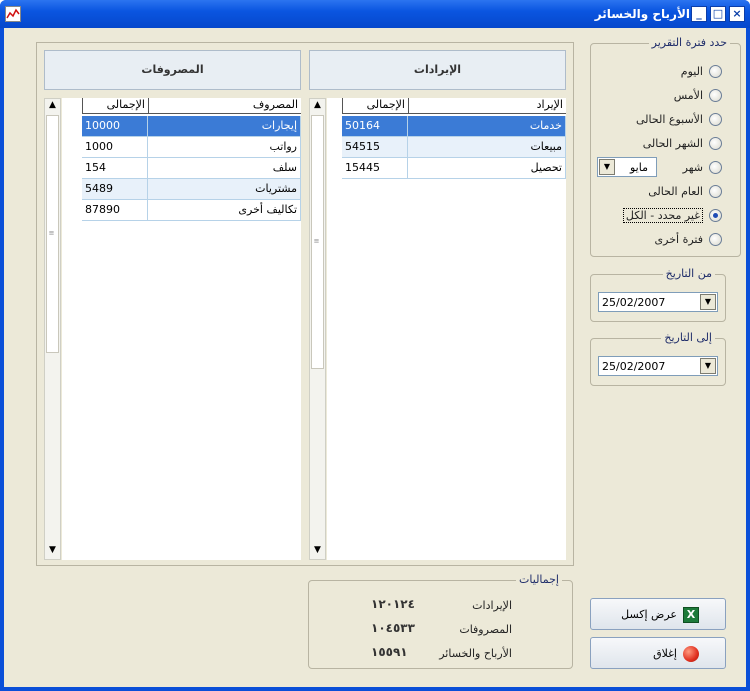 The height and width of the screenshot is (691, 750). Describe the element at coordinates (539, 579) in the screenshot. I see `summary-legend: إجماليات` at that location.